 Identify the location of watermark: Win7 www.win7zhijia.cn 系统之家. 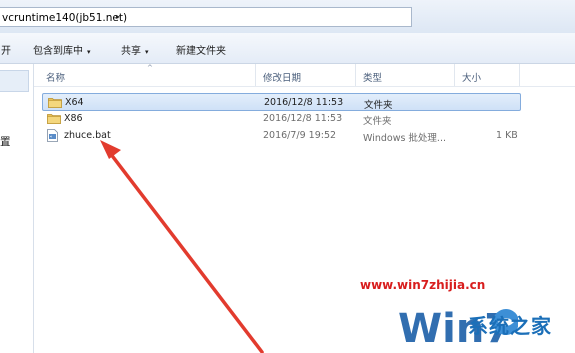
(462, 311).